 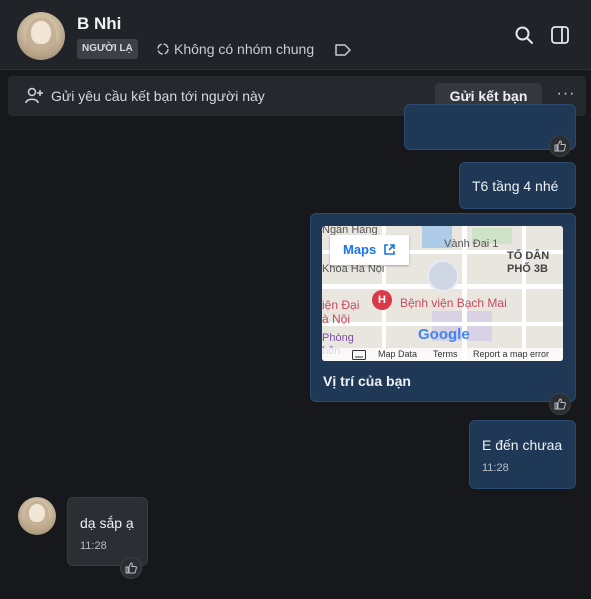 I want to click on map-place-label: TỐ DÂN, so click(x=528, y=256).